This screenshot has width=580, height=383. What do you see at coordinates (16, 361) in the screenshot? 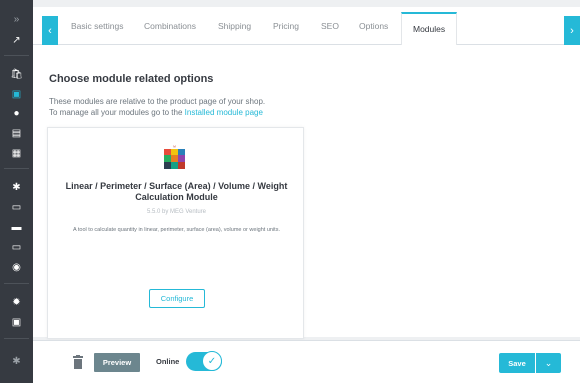
I see `extensions-icon: ✱` at bounding box center [16, 361].